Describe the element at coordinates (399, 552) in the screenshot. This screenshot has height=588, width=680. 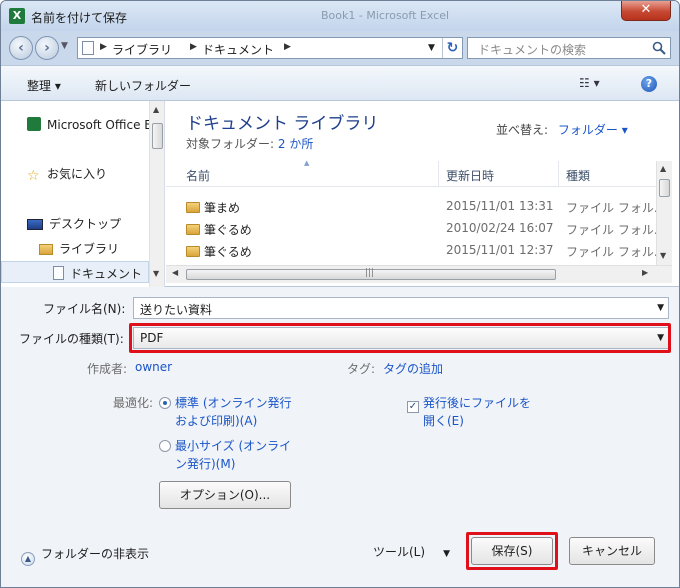
I see `tools-label: ツール(L)` at that location.